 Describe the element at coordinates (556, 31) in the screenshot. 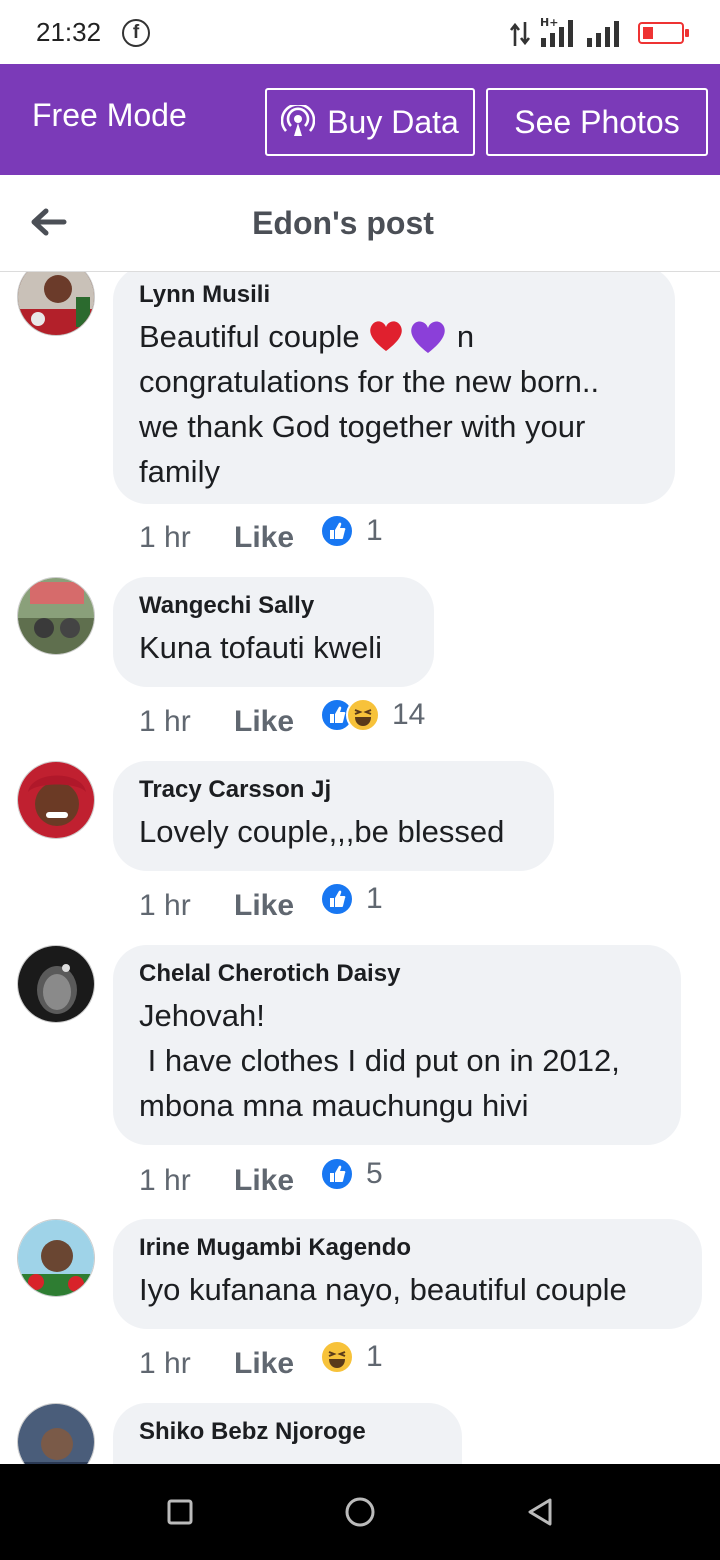

I see `signal-icon-1: H+` at that location.